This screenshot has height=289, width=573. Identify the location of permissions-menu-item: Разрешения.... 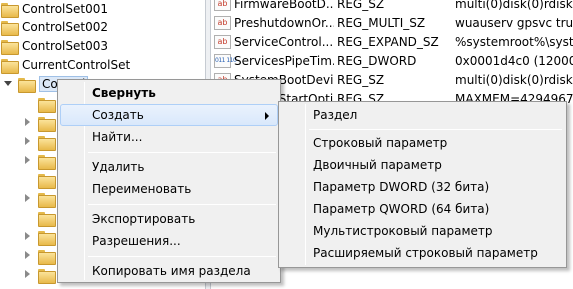
(169, 241).